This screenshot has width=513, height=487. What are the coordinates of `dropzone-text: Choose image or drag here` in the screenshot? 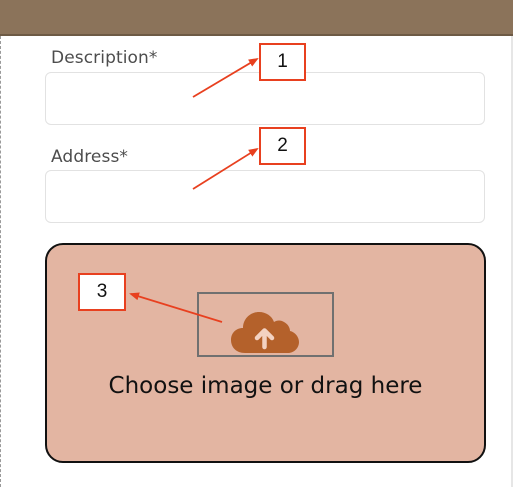 It's located at (265, 386).